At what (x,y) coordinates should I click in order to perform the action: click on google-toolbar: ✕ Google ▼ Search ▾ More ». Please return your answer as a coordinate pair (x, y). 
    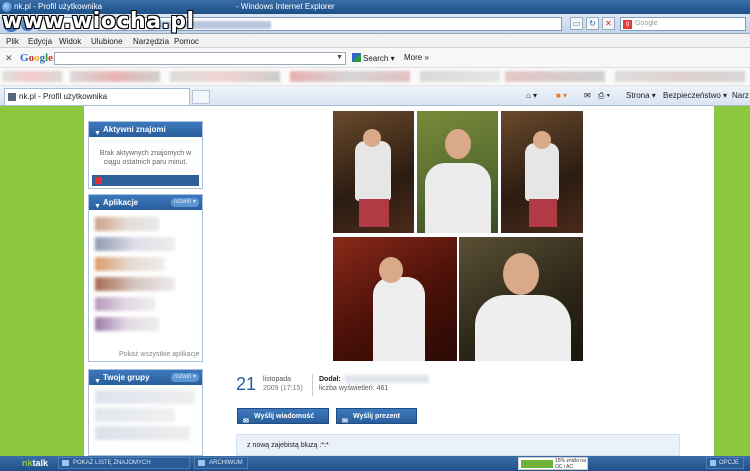
    Looking at the image, I should click on (375, 58).